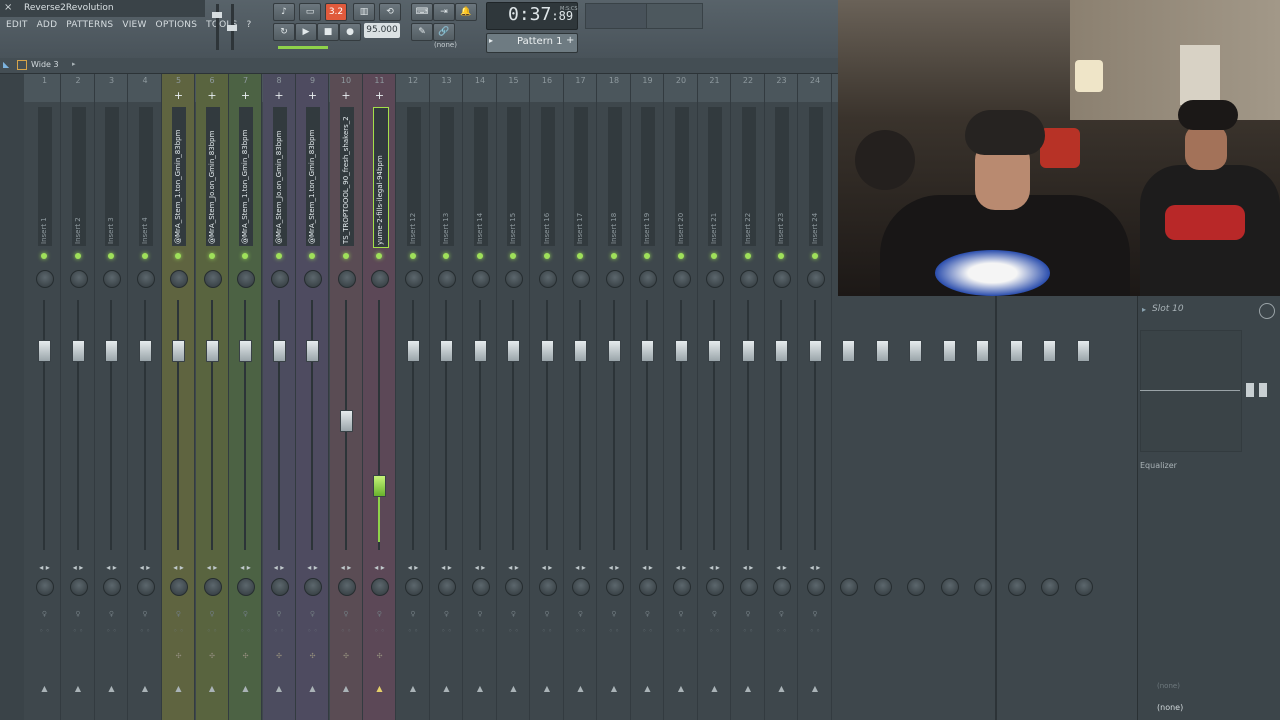 Image resolution: width=1280 pixels, height=720 pixels. I want to click on blend-button: ▥, so click(364, 12).